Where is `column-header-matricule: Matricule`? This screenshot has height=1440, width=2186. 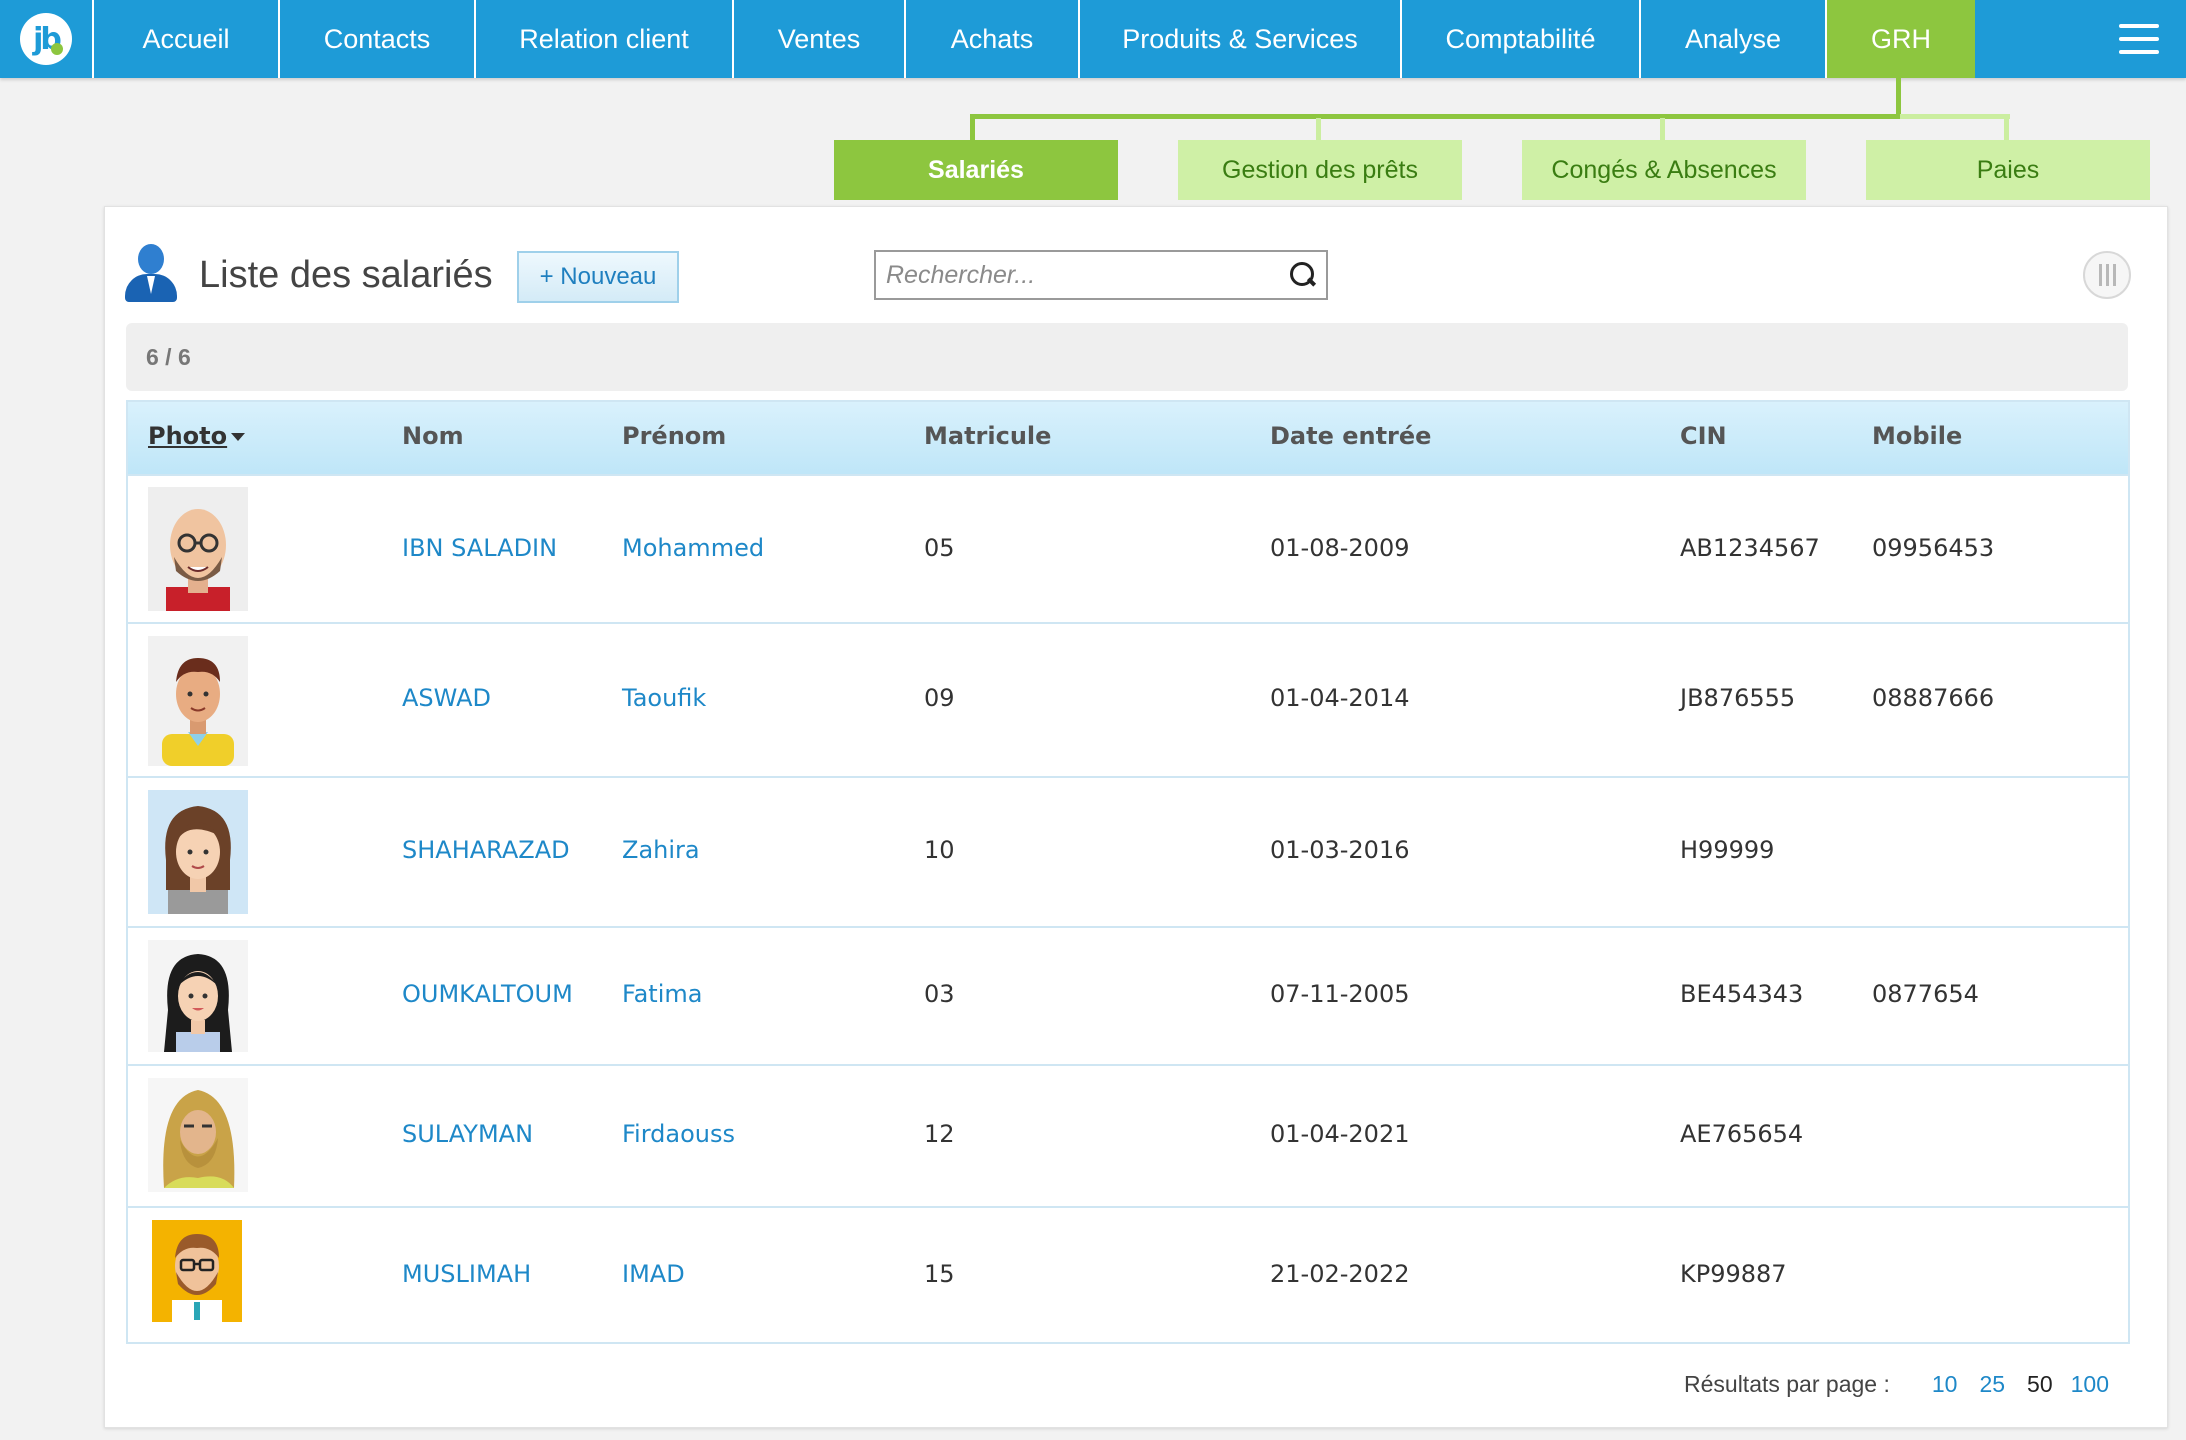 column-header-matricule: Matricule is located at coordinates (987, 436).